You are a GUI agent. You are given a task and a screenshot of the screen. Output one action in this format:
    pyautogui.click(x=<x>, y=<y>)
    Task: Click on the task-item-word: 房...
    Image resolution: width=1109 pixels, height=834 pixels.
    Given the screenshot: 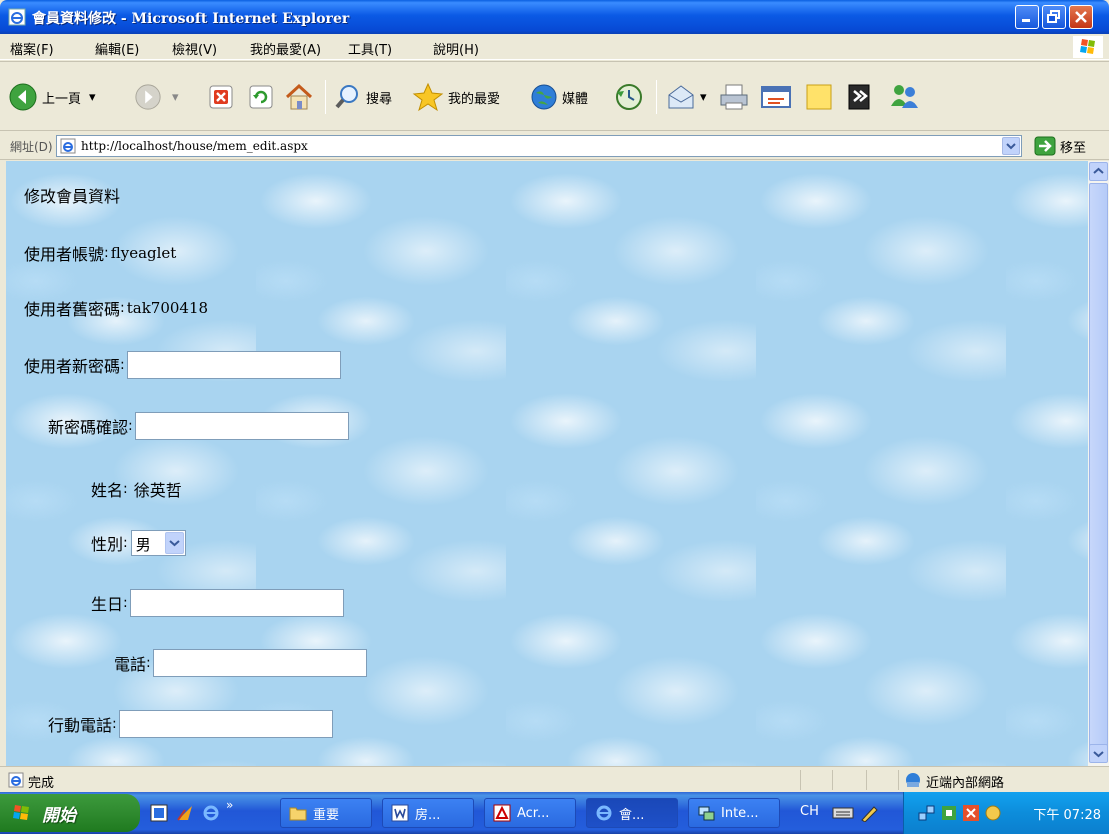 What is the action you would take?
    pyautogui.click(x=428, y=813)
    